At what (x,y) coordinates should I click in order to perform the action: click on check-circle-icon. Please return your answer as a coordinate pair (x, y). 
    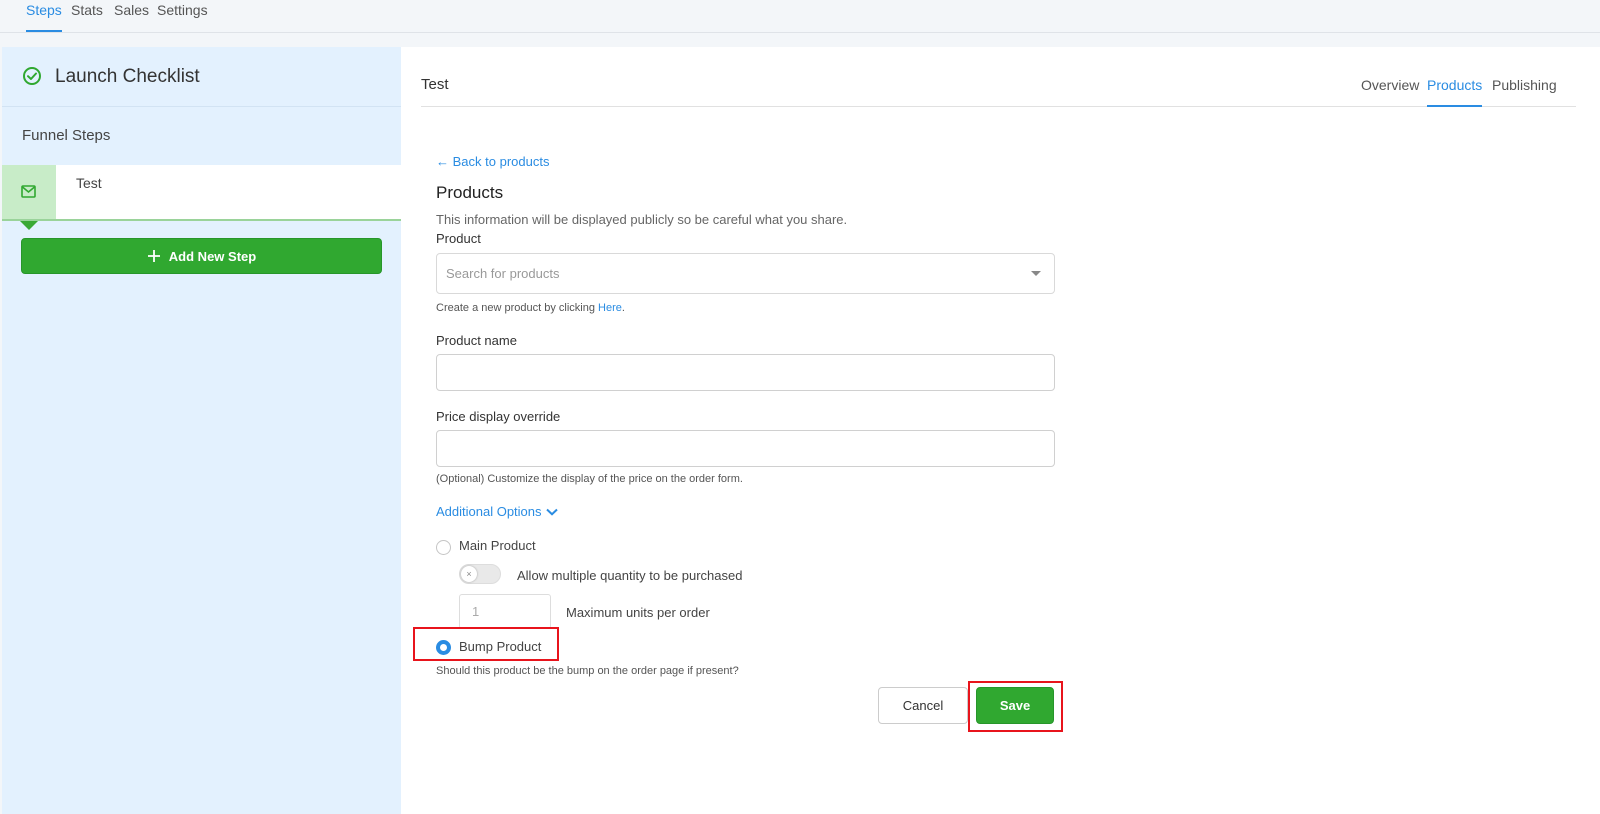
    Looking at the image, I should click on (32, 76).